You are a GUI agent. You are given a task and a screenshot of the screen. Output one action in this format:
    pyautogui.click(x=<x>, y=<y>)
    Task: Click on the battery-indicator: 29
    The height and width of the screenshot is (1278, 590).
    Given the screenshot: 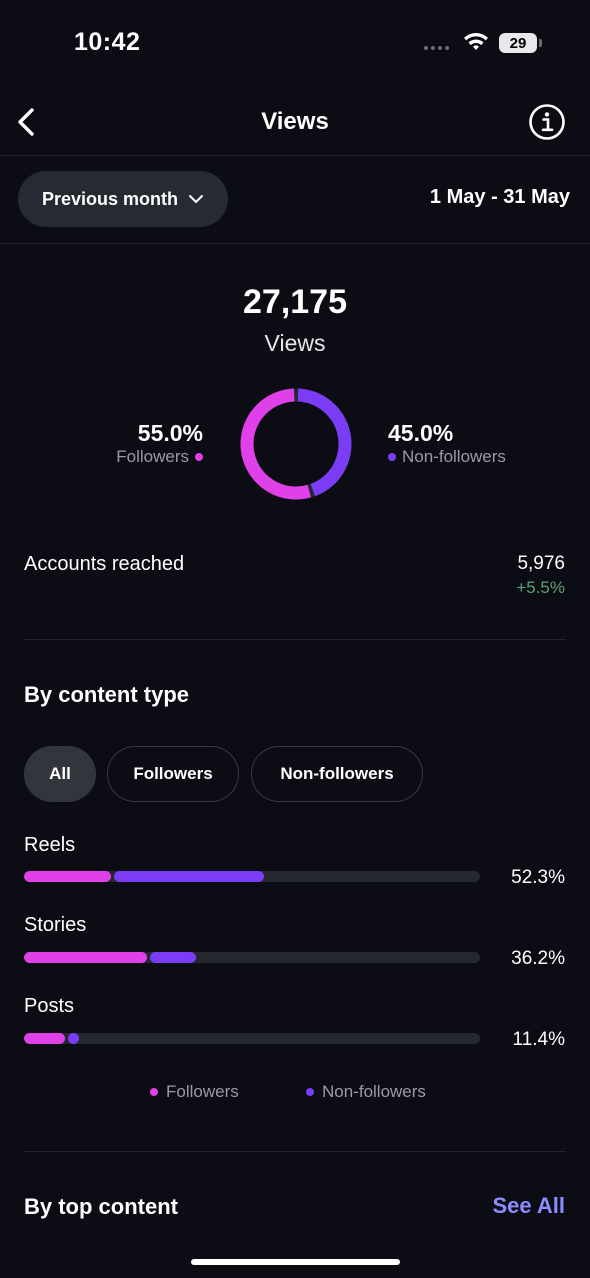 What is the action you would take?
    pyautogui.click(x=518, y=43)
    